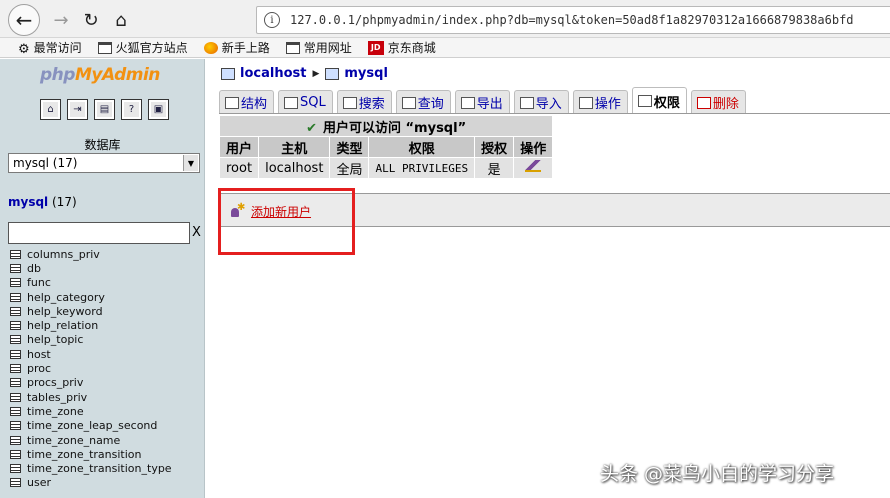 The height and width of the screenshot is (498, 890). I want to click on table-item-host: host, so click(91, 354).